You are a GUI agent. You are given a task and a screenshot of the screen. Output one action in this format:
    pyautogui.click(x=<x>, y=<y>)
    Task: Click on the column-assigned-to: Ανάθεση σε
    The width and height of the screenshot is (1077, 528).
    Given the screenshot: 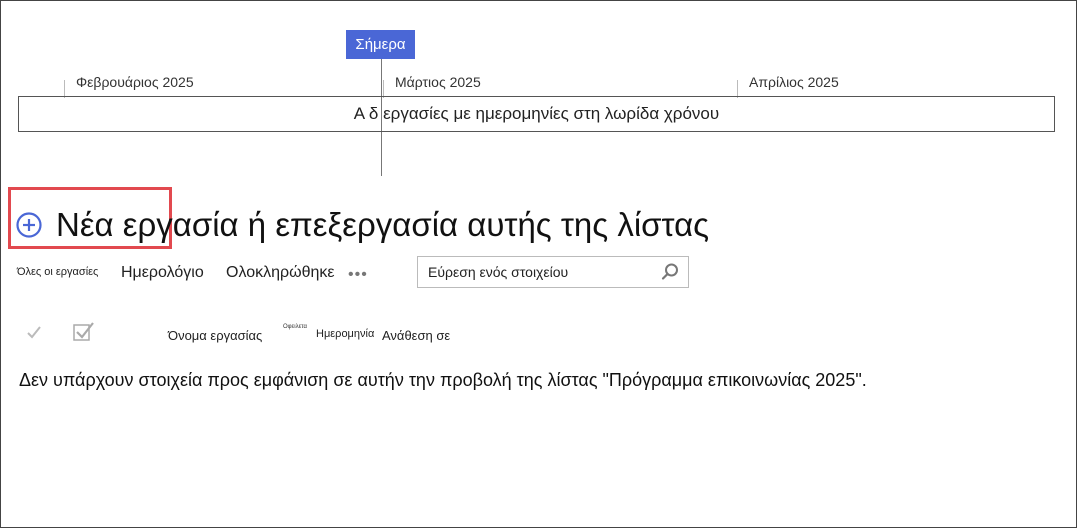 What is the action you would take?
    pyautogui.click(x=416, y=335)
    